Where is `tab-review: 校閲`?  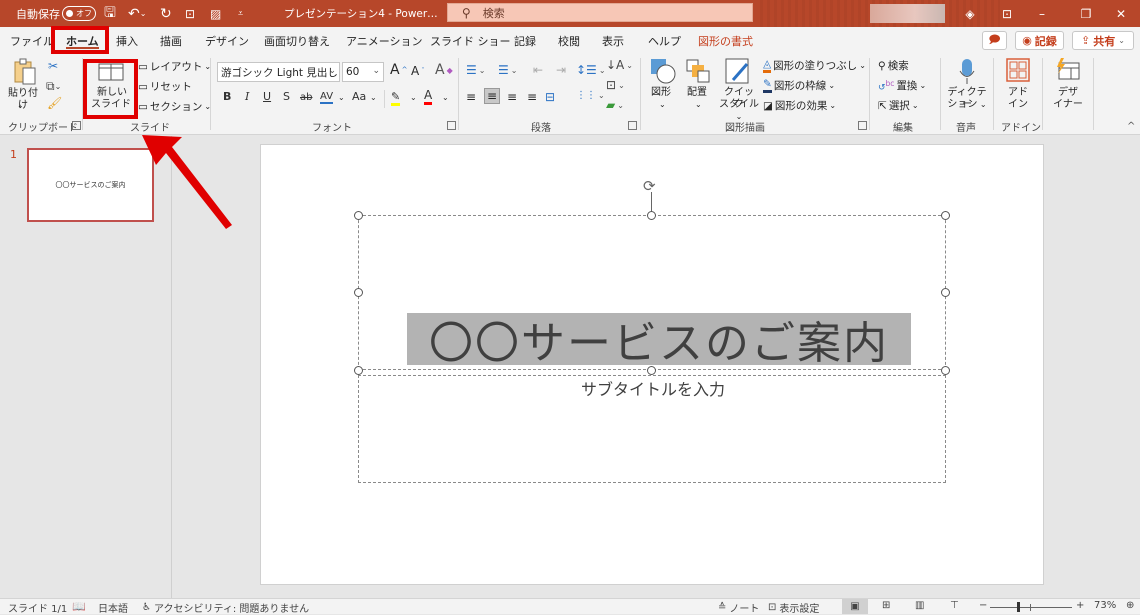
tab-review: 校閲 is located at coordinates (569, 40).